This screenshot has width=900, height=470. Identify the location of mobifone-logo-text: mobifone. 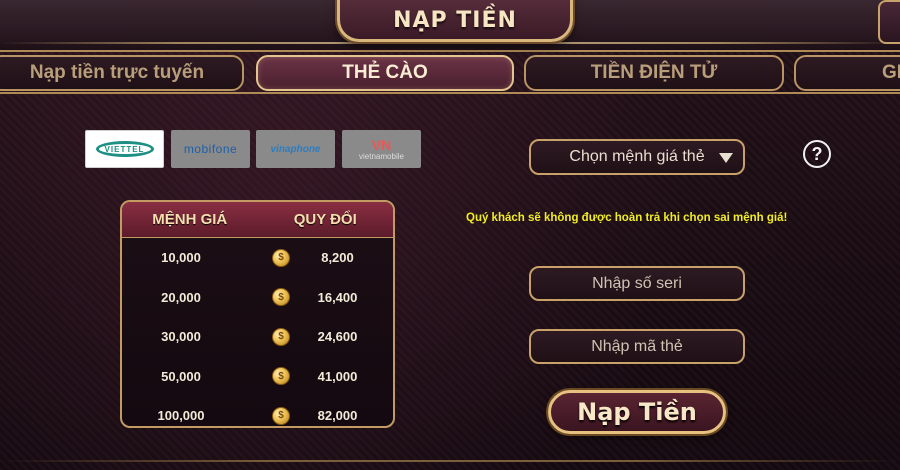
(210, 149).